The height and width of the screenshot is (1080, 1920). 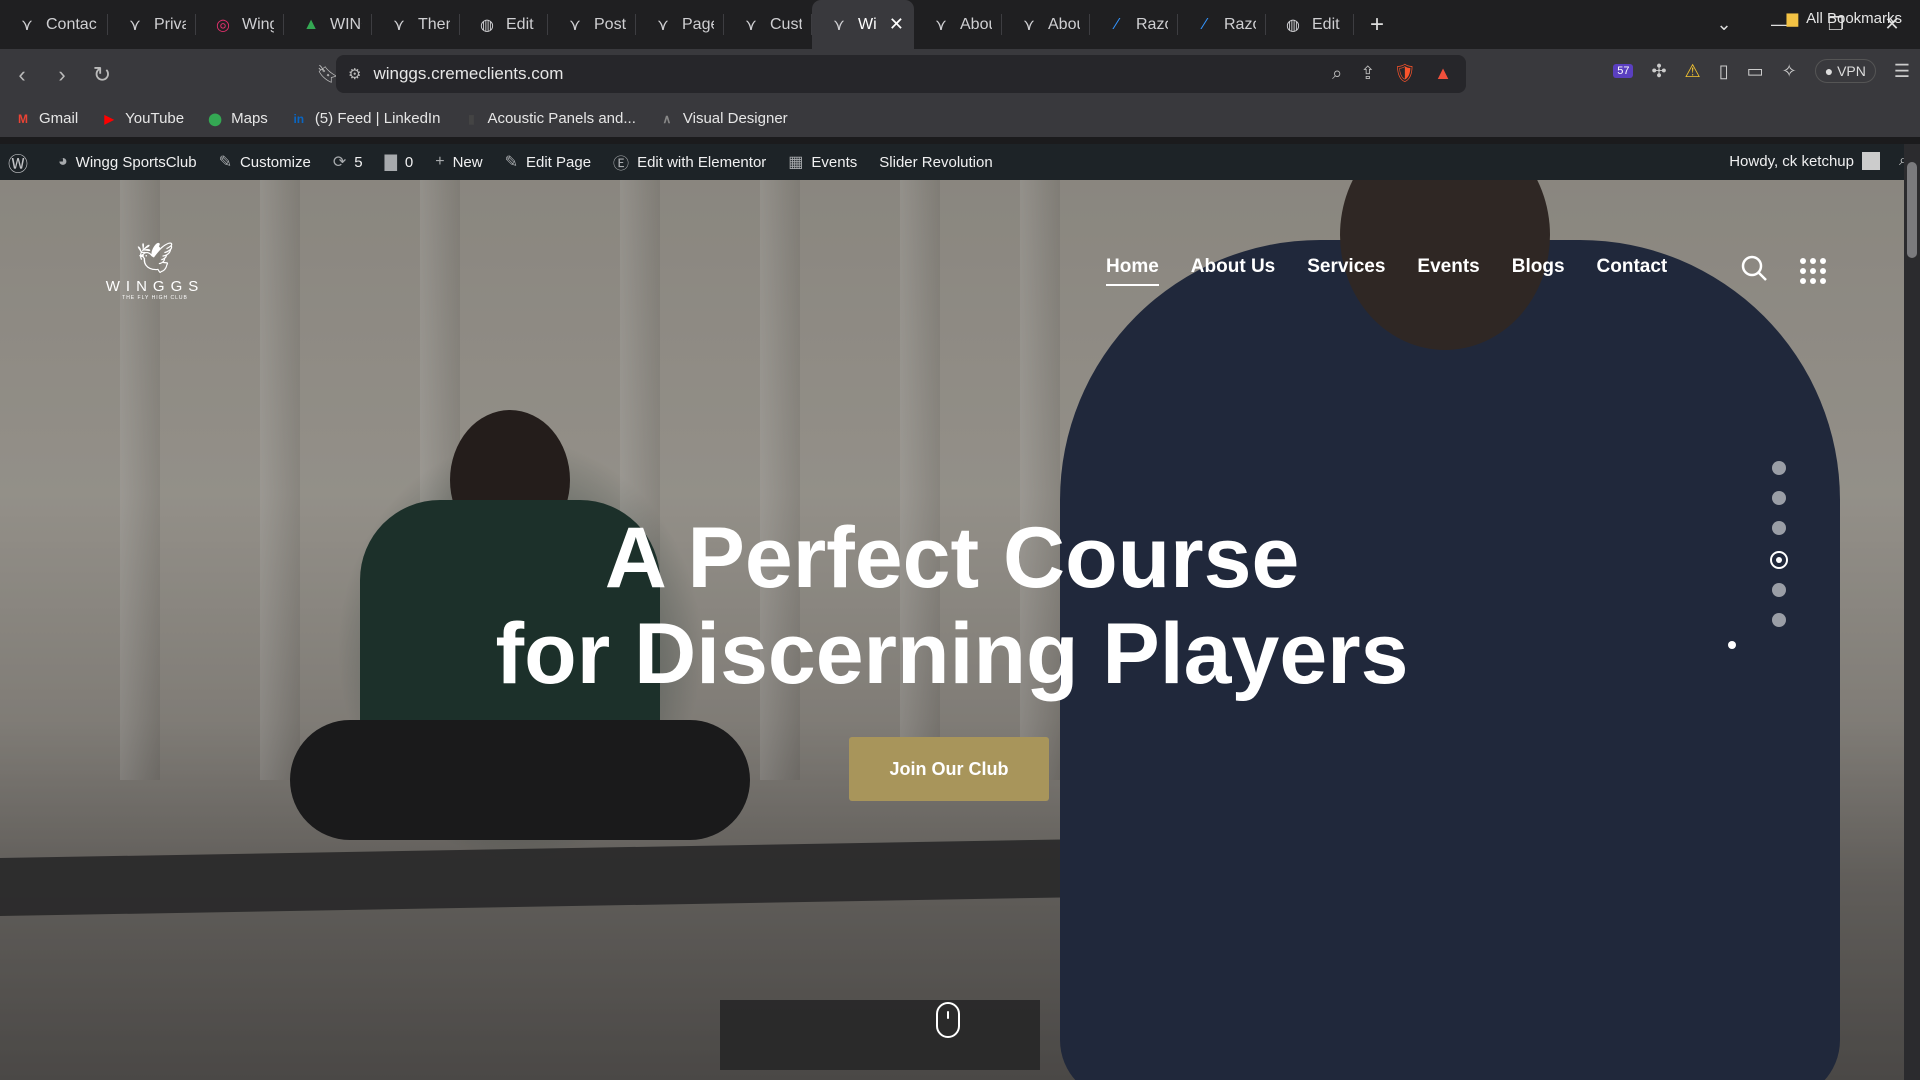 What do you see at coordinates (1813, 271) in the screenshot?
I see `grid-menu-icon` at bounding box center [1813, 271].